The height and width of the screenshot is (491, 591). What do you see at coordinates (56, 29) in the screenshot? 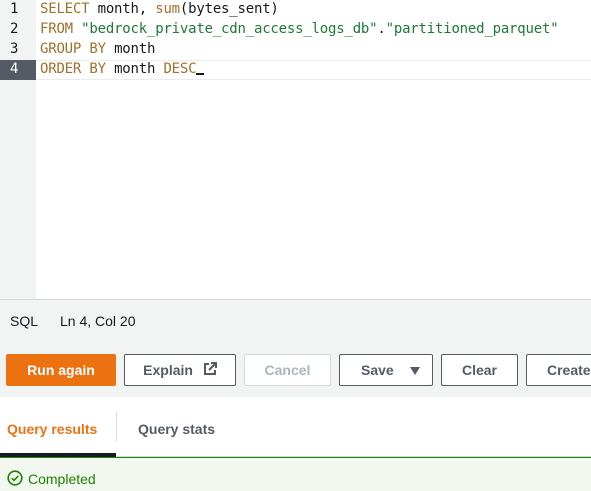
I see `keyword-token: FROM` at bounding box center [56, 29].